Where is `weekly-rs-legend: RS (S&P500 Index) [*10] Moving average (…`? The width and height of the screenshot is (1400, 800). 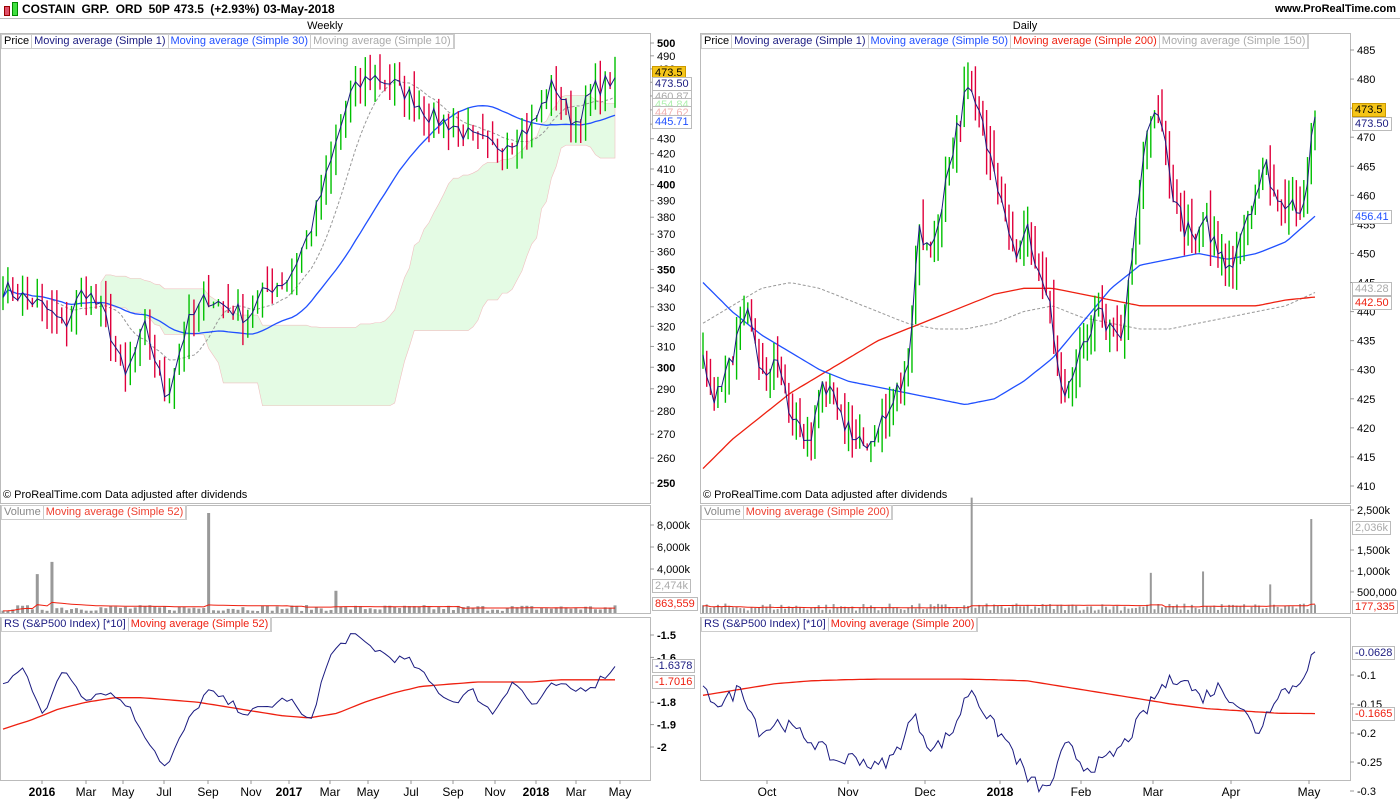
weekly-rs-legend: RS (S&P500 Index) [*10] Moving average (… is located at coordinates (137, 624).